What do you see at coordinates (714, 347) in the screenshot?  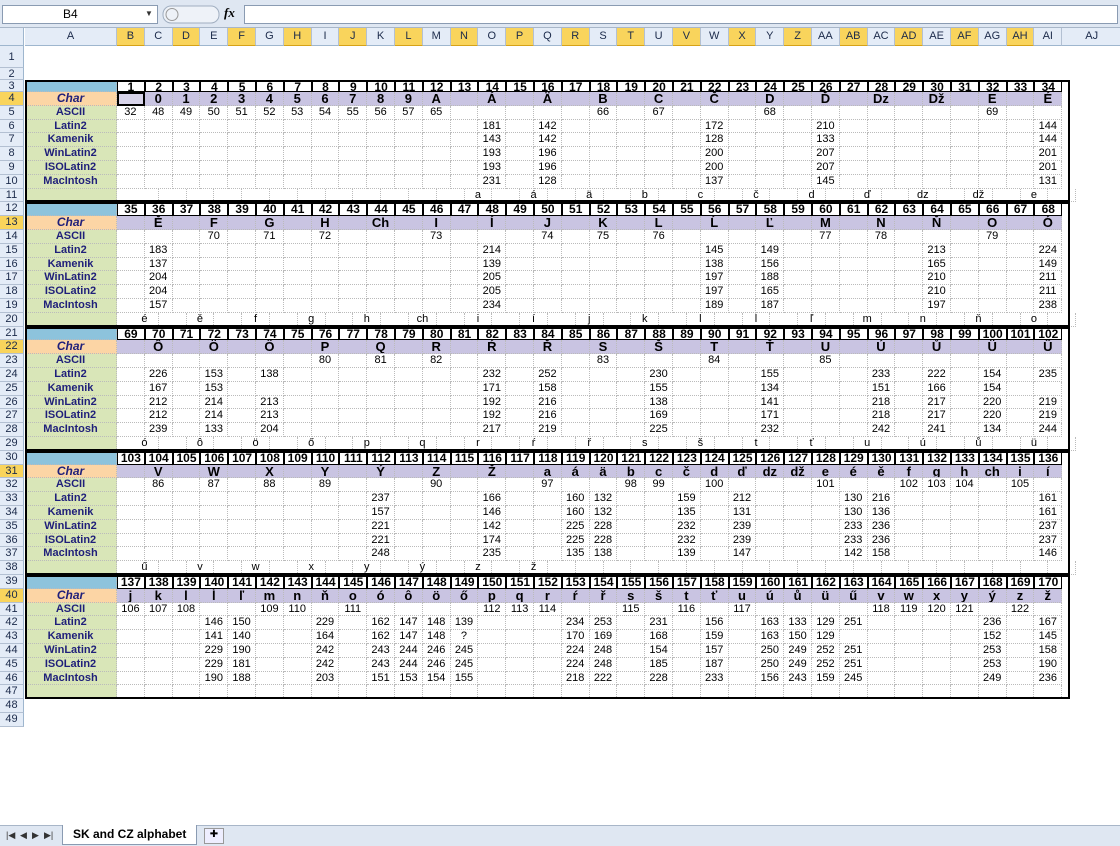 I see `char-cell: T` at bounding box center [714, 347].